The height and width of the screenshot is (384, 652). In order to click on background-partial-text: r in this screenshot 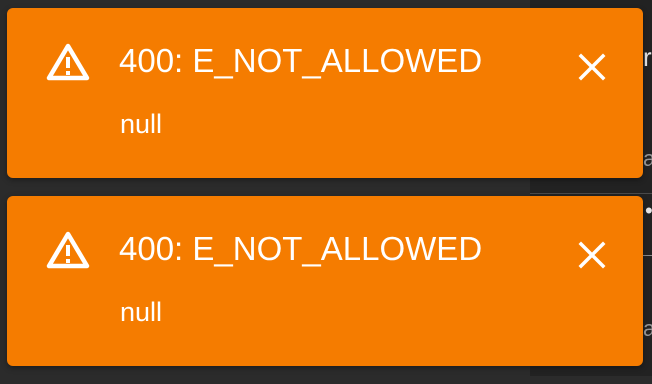, I will do `click(647, 57)`.